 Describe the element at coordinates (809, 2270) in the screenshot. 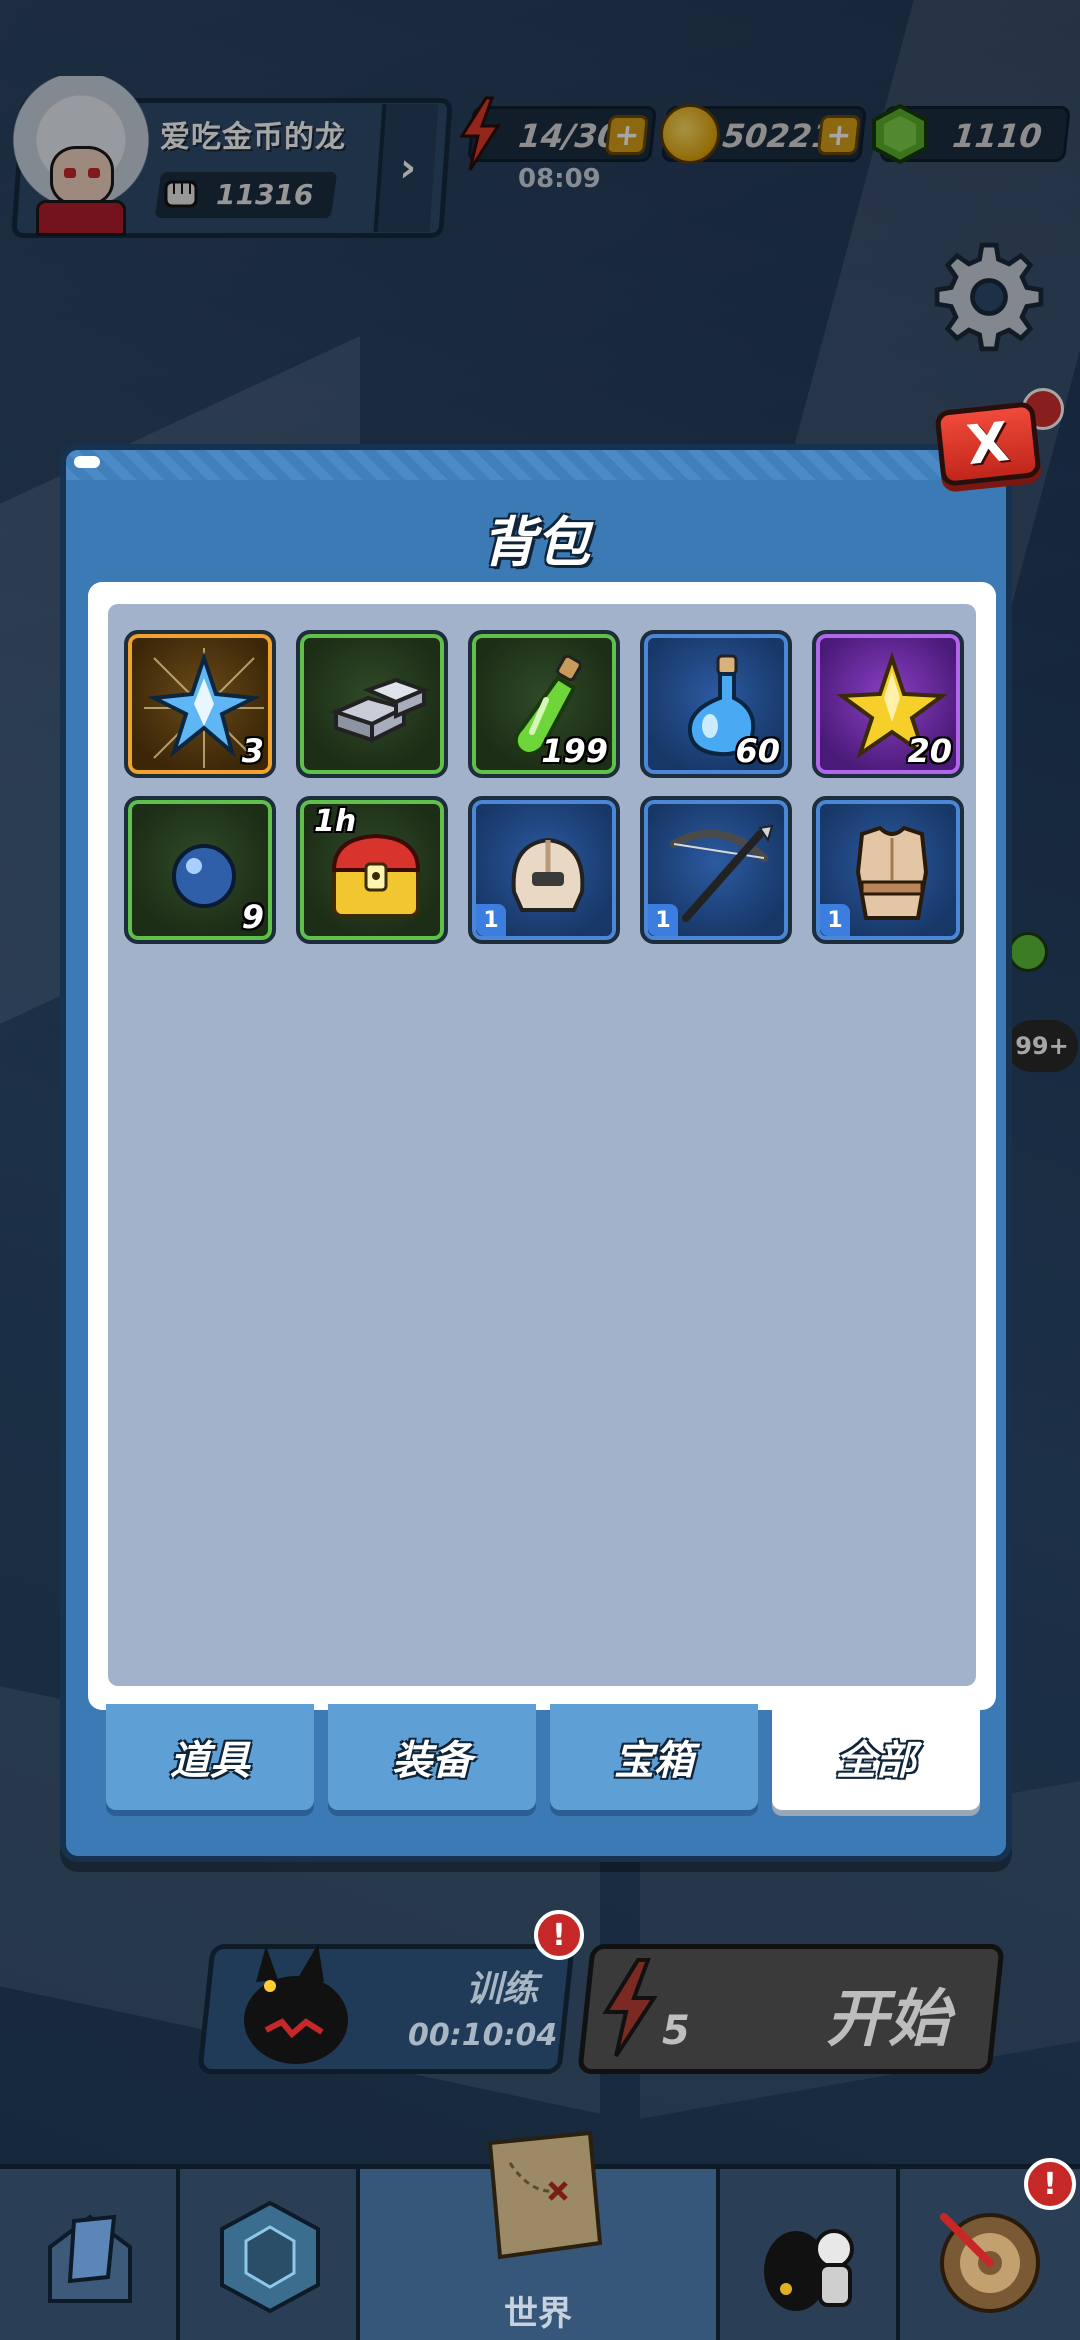

I see `heroes-icon` at that location.